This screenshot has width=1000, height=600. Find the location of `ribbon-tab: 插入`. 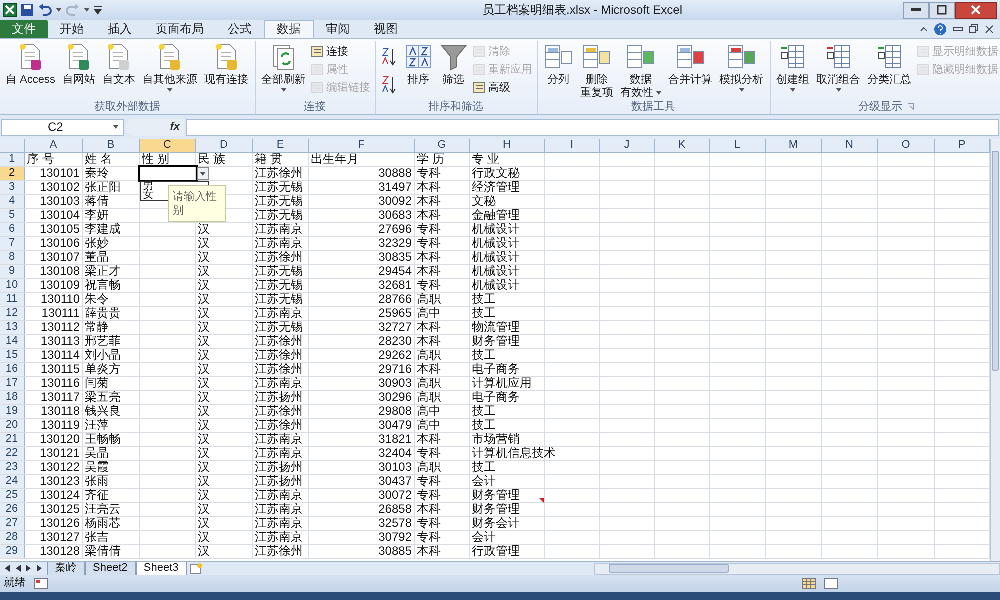

ribbon-tab: 插入 is located at coordinates (120, 29).